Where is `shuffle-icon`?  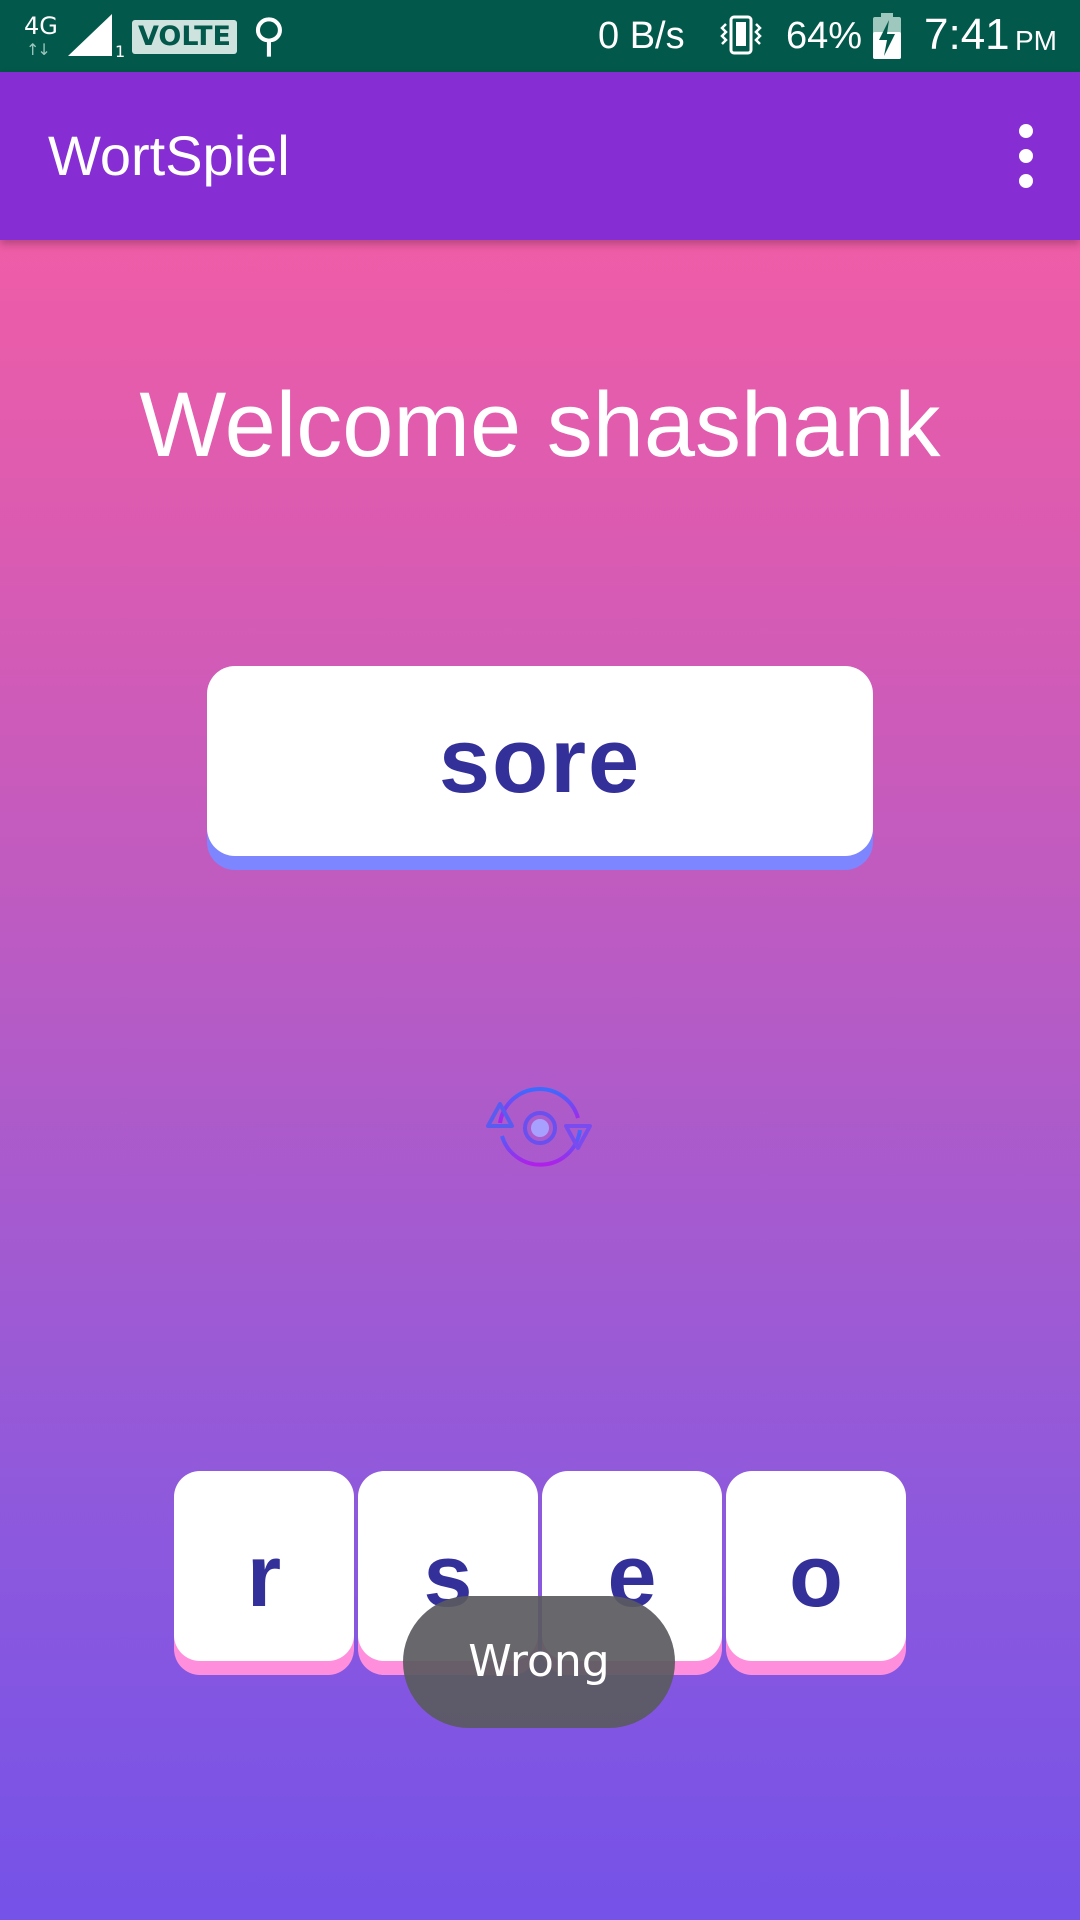
shuffle-icon is located at coordinates (540, 1128).